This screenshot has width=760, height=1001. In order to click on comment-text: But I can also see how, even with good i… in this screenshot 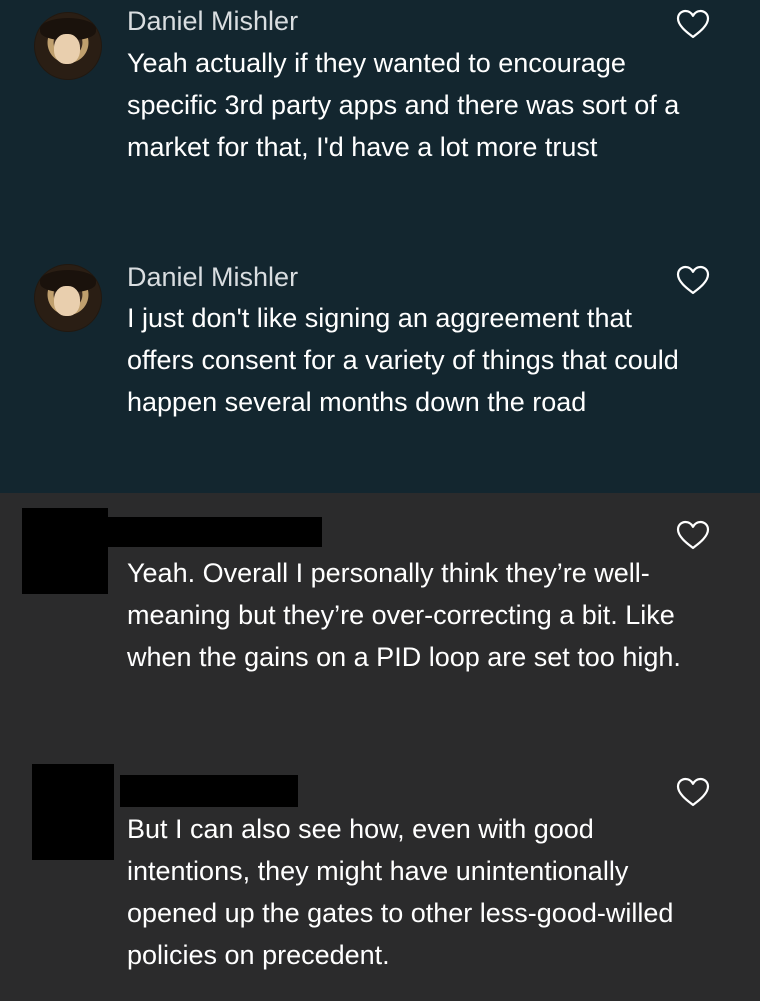, I will do `click(400, 892)`.